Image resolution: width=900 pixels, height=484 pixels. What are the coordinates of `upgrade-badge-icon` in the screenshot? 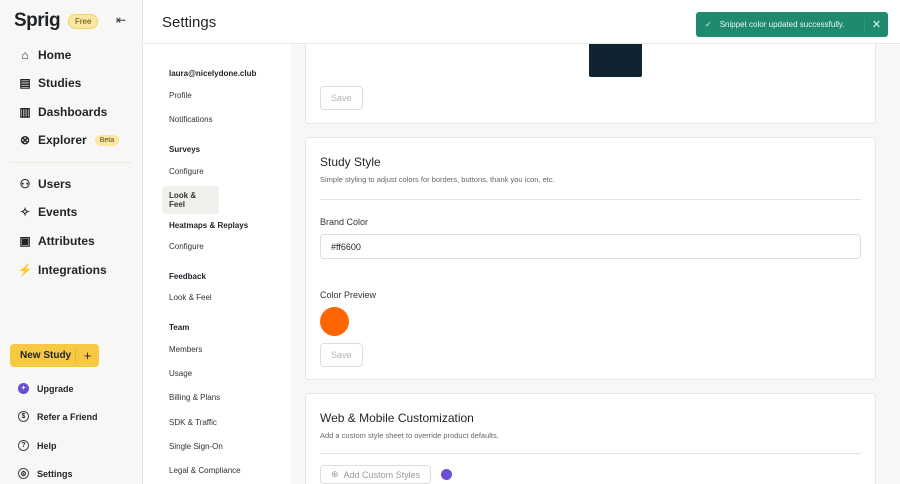 It's located at (446, 474).